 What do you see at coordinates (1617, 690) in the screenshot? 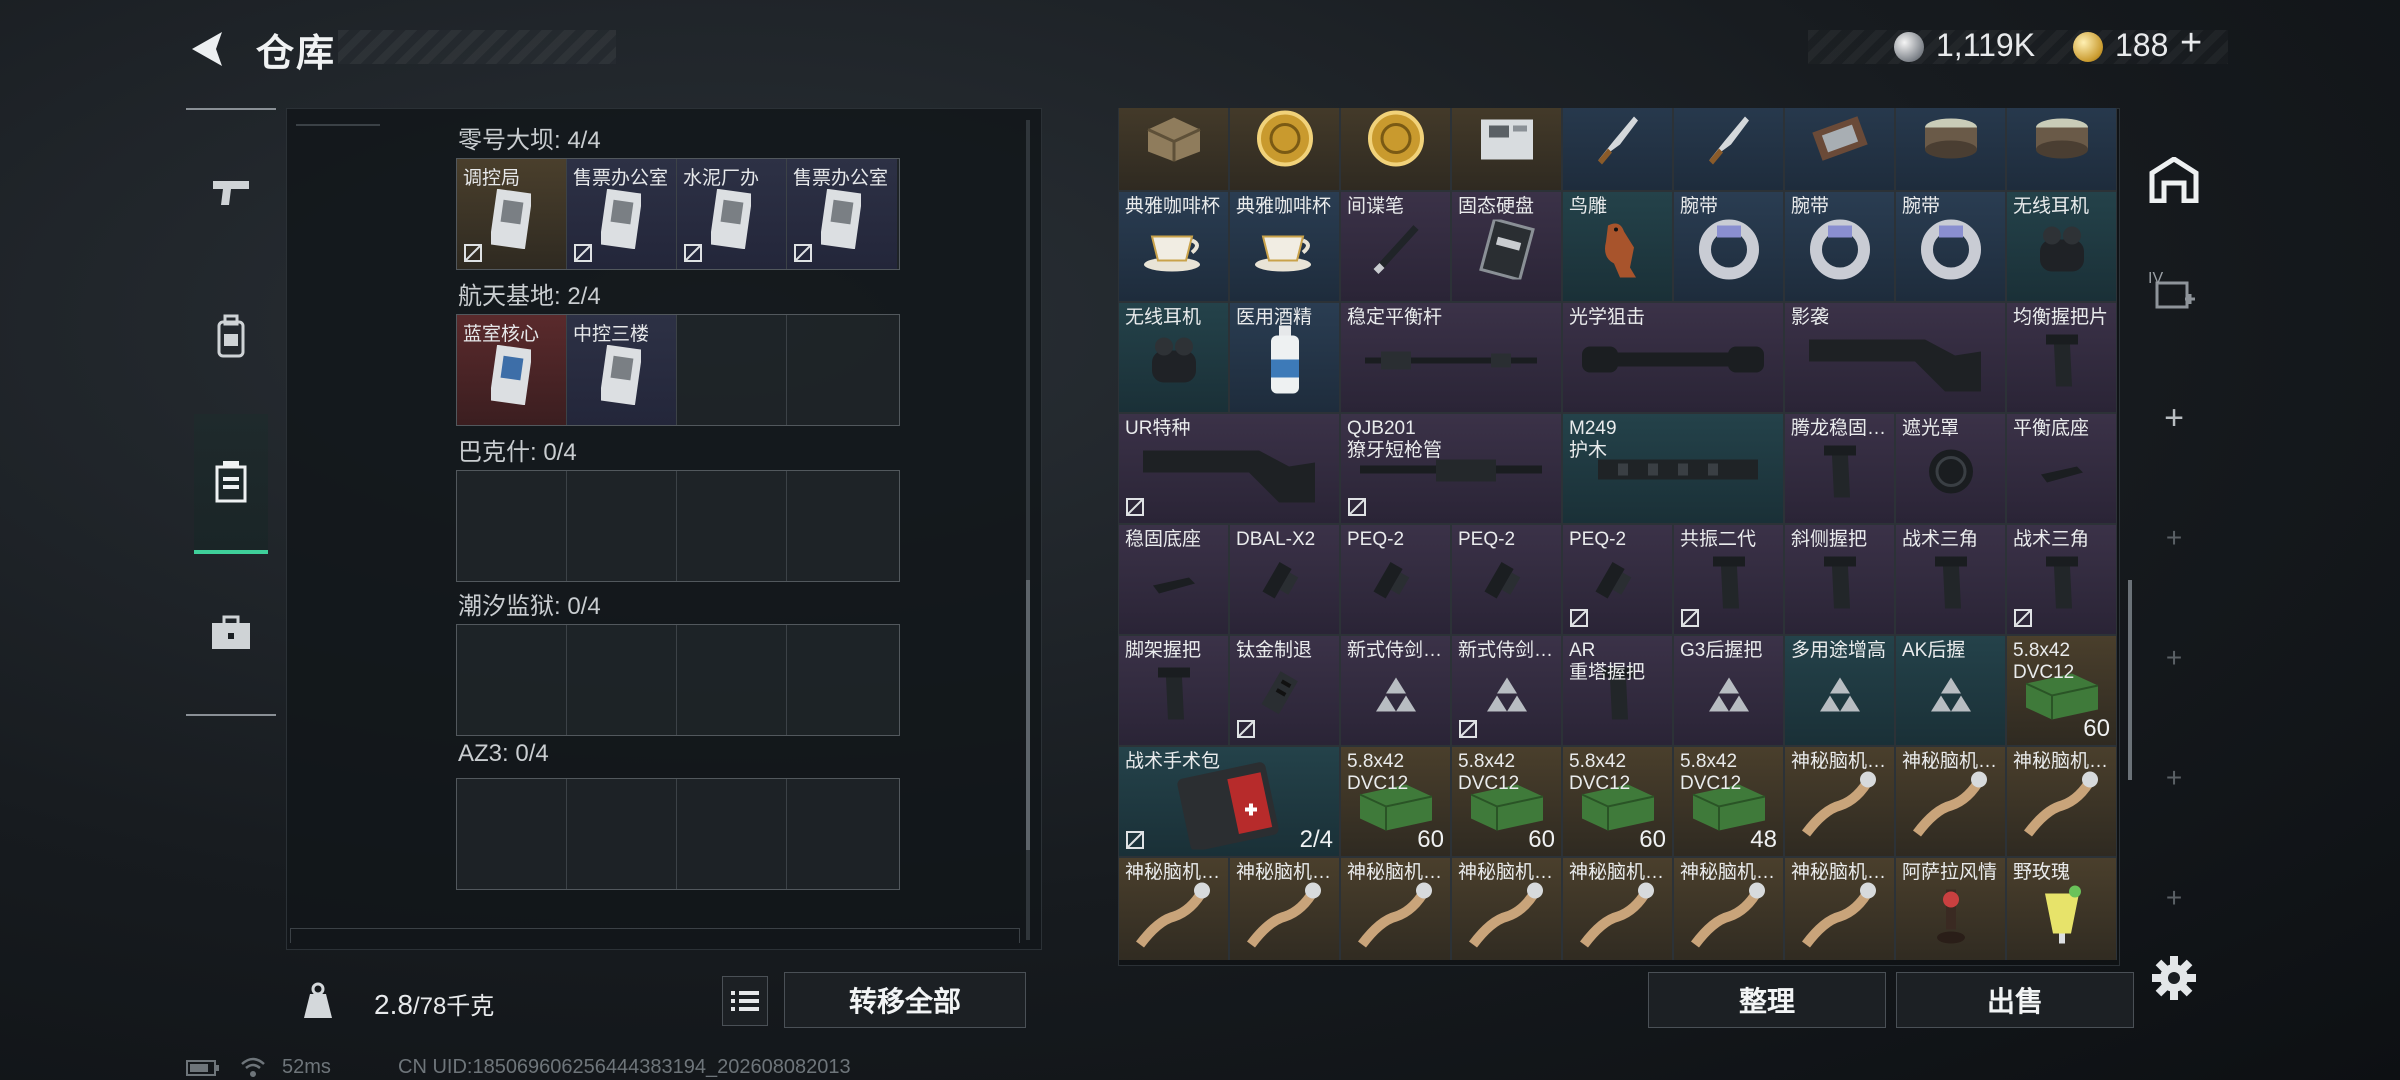
I see `stash-item: AR 重塔握把` at bounding box center [1617, 690].